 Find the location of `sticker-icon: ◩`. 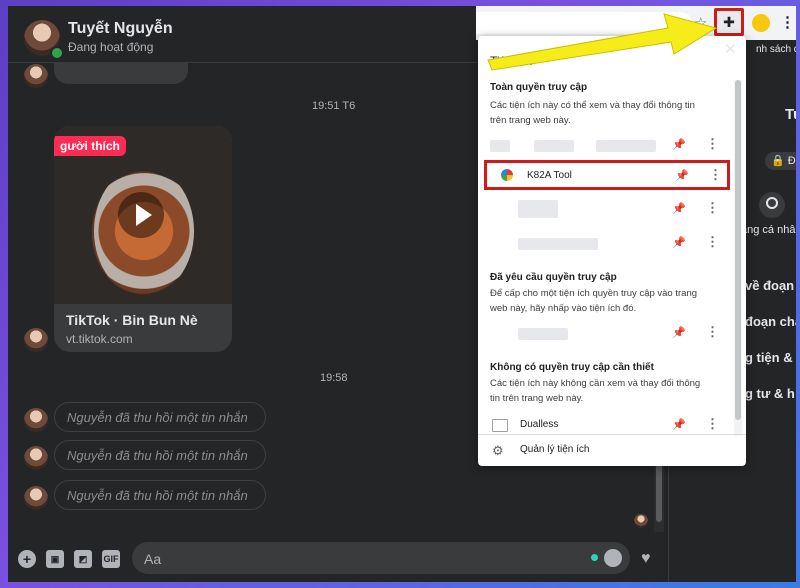

sticker-icon: ◩ is located at coordinates (83, 559).